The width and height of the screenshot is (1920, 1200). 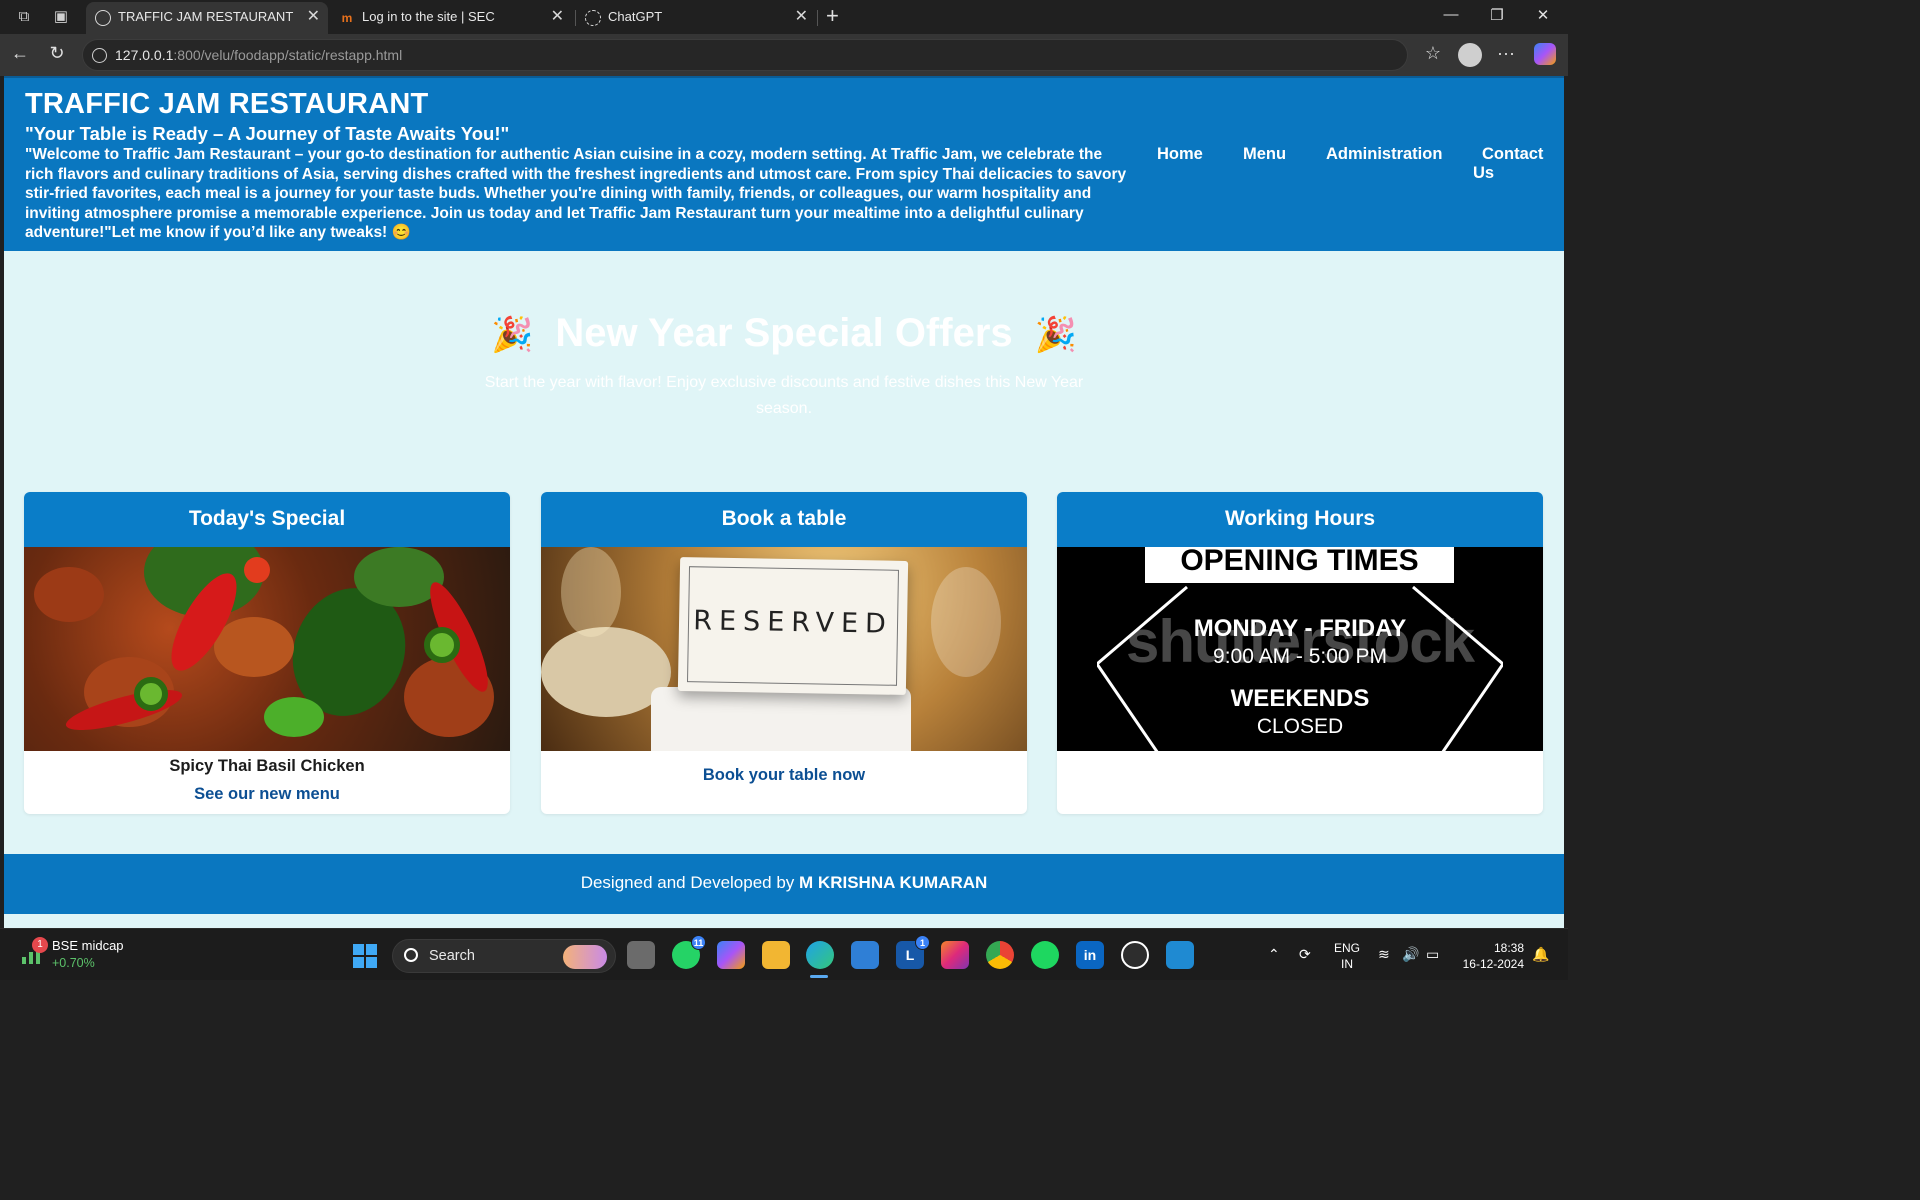 What do you see at coordinates (267, 794) in the screenshot?
I see `see-new-menu-link: See our new menu` at bounding box center [267, 794].